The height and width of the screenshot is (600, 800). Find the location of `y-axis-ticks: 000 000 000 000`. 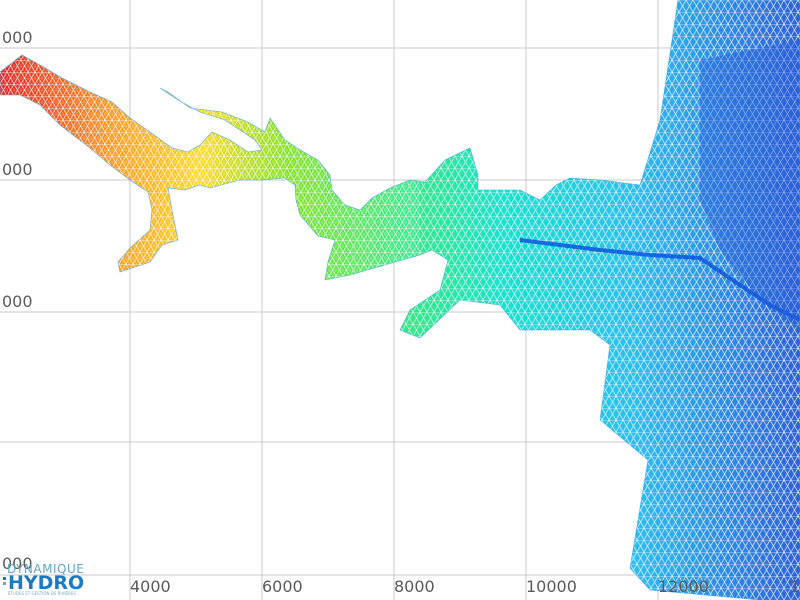

y-axis-ticks: 000 000 000 000 is located at coordinates (17, 300).